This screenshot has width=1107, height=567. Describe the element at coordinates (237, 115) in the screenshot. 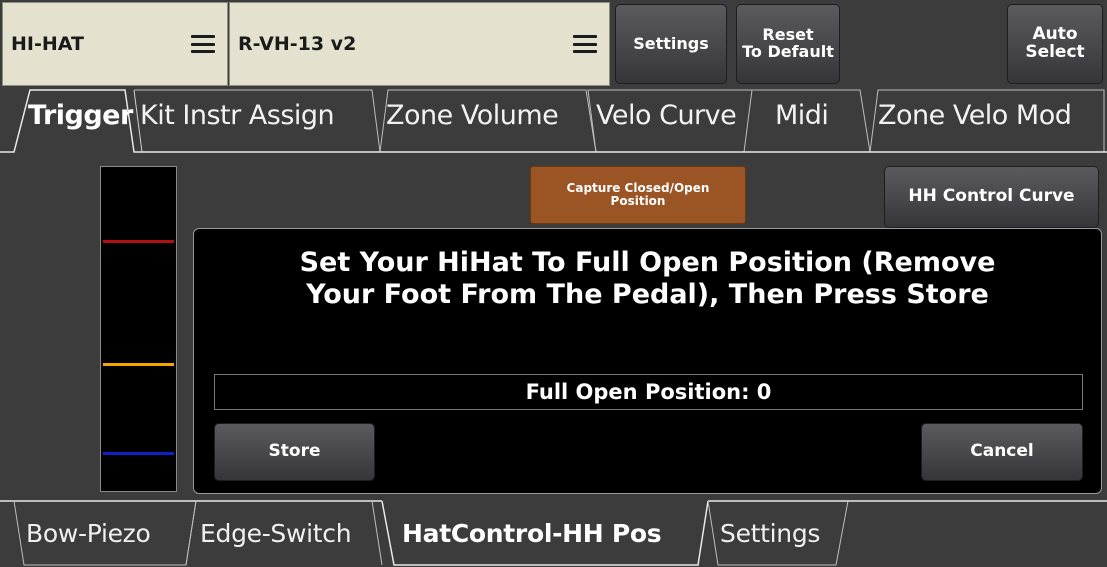

I see `tab-kit-instr-assign: Kit Instr Assign` at that location.